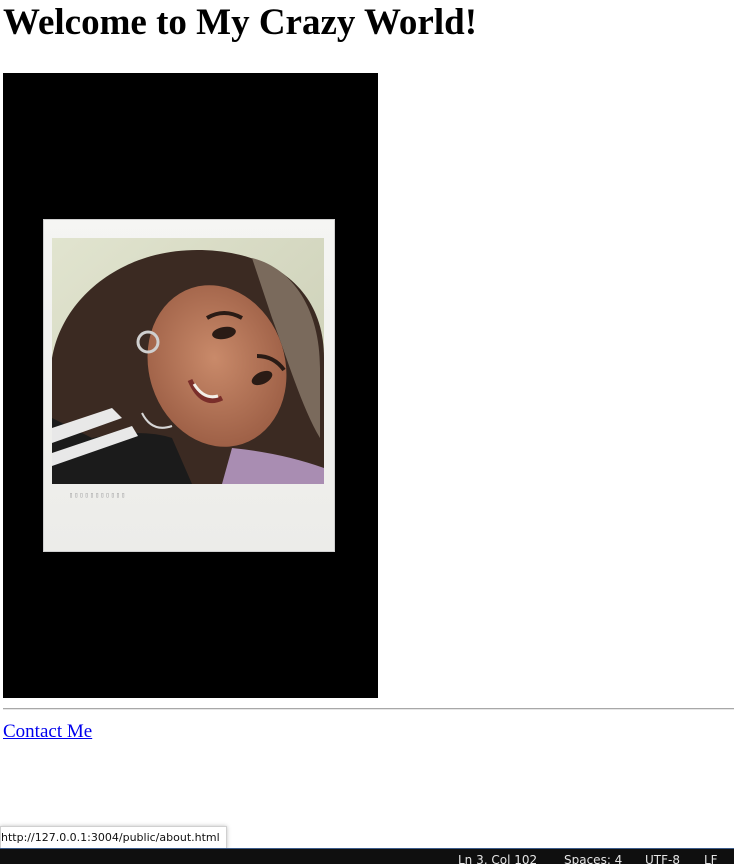 The height and width of the screenshot is (864, 734). Describe the element at coordinates (497, 858) in the screenshot. I see `cursor-position: Ln 3, Col 102` at that location.